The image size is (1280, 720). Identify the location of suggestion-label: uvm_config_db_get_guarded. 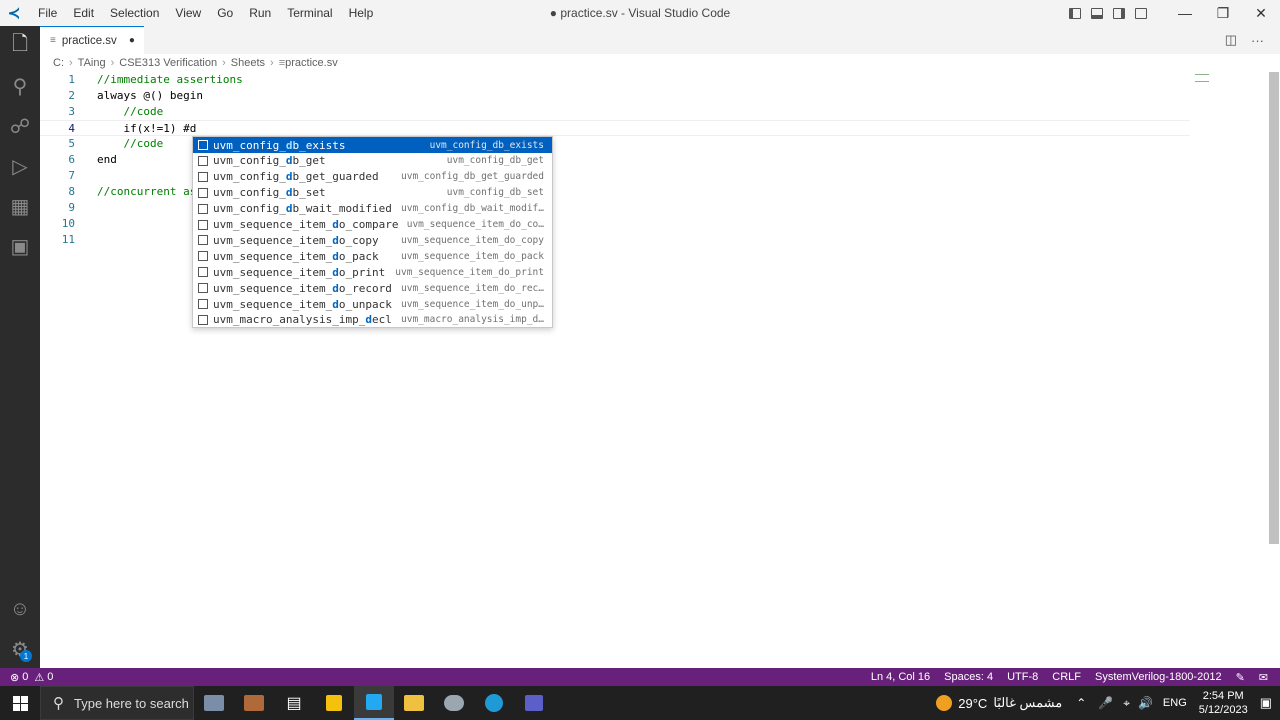
(296, 176).